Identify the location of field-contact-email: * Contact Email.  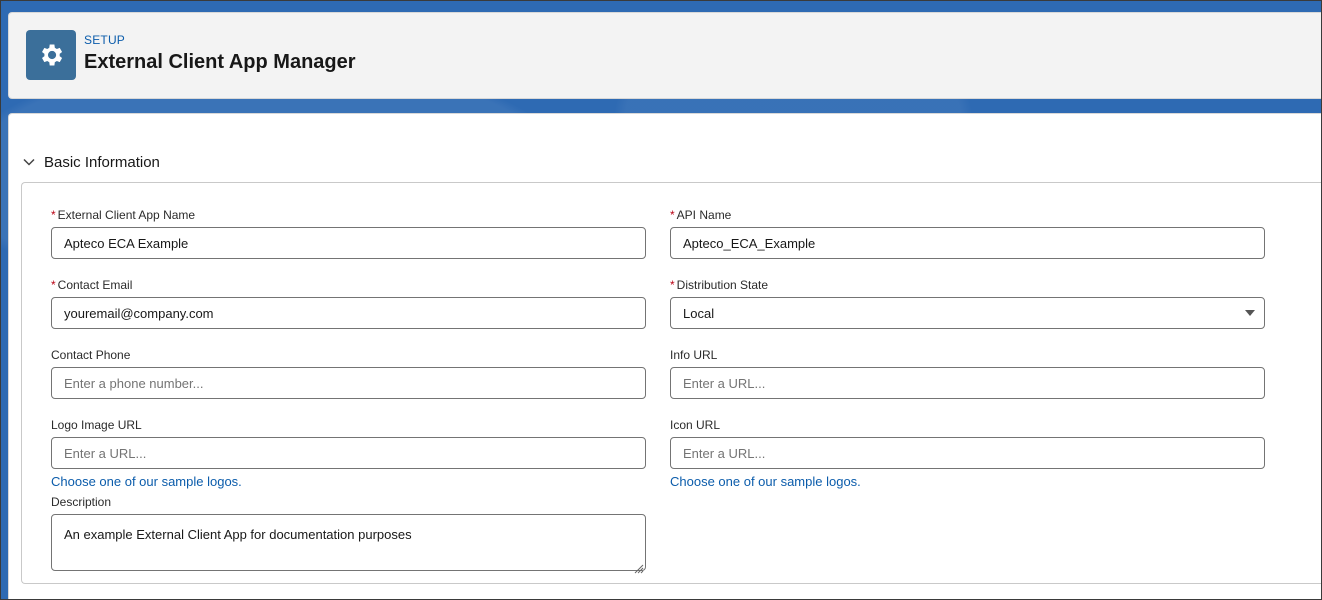
(348, 303).